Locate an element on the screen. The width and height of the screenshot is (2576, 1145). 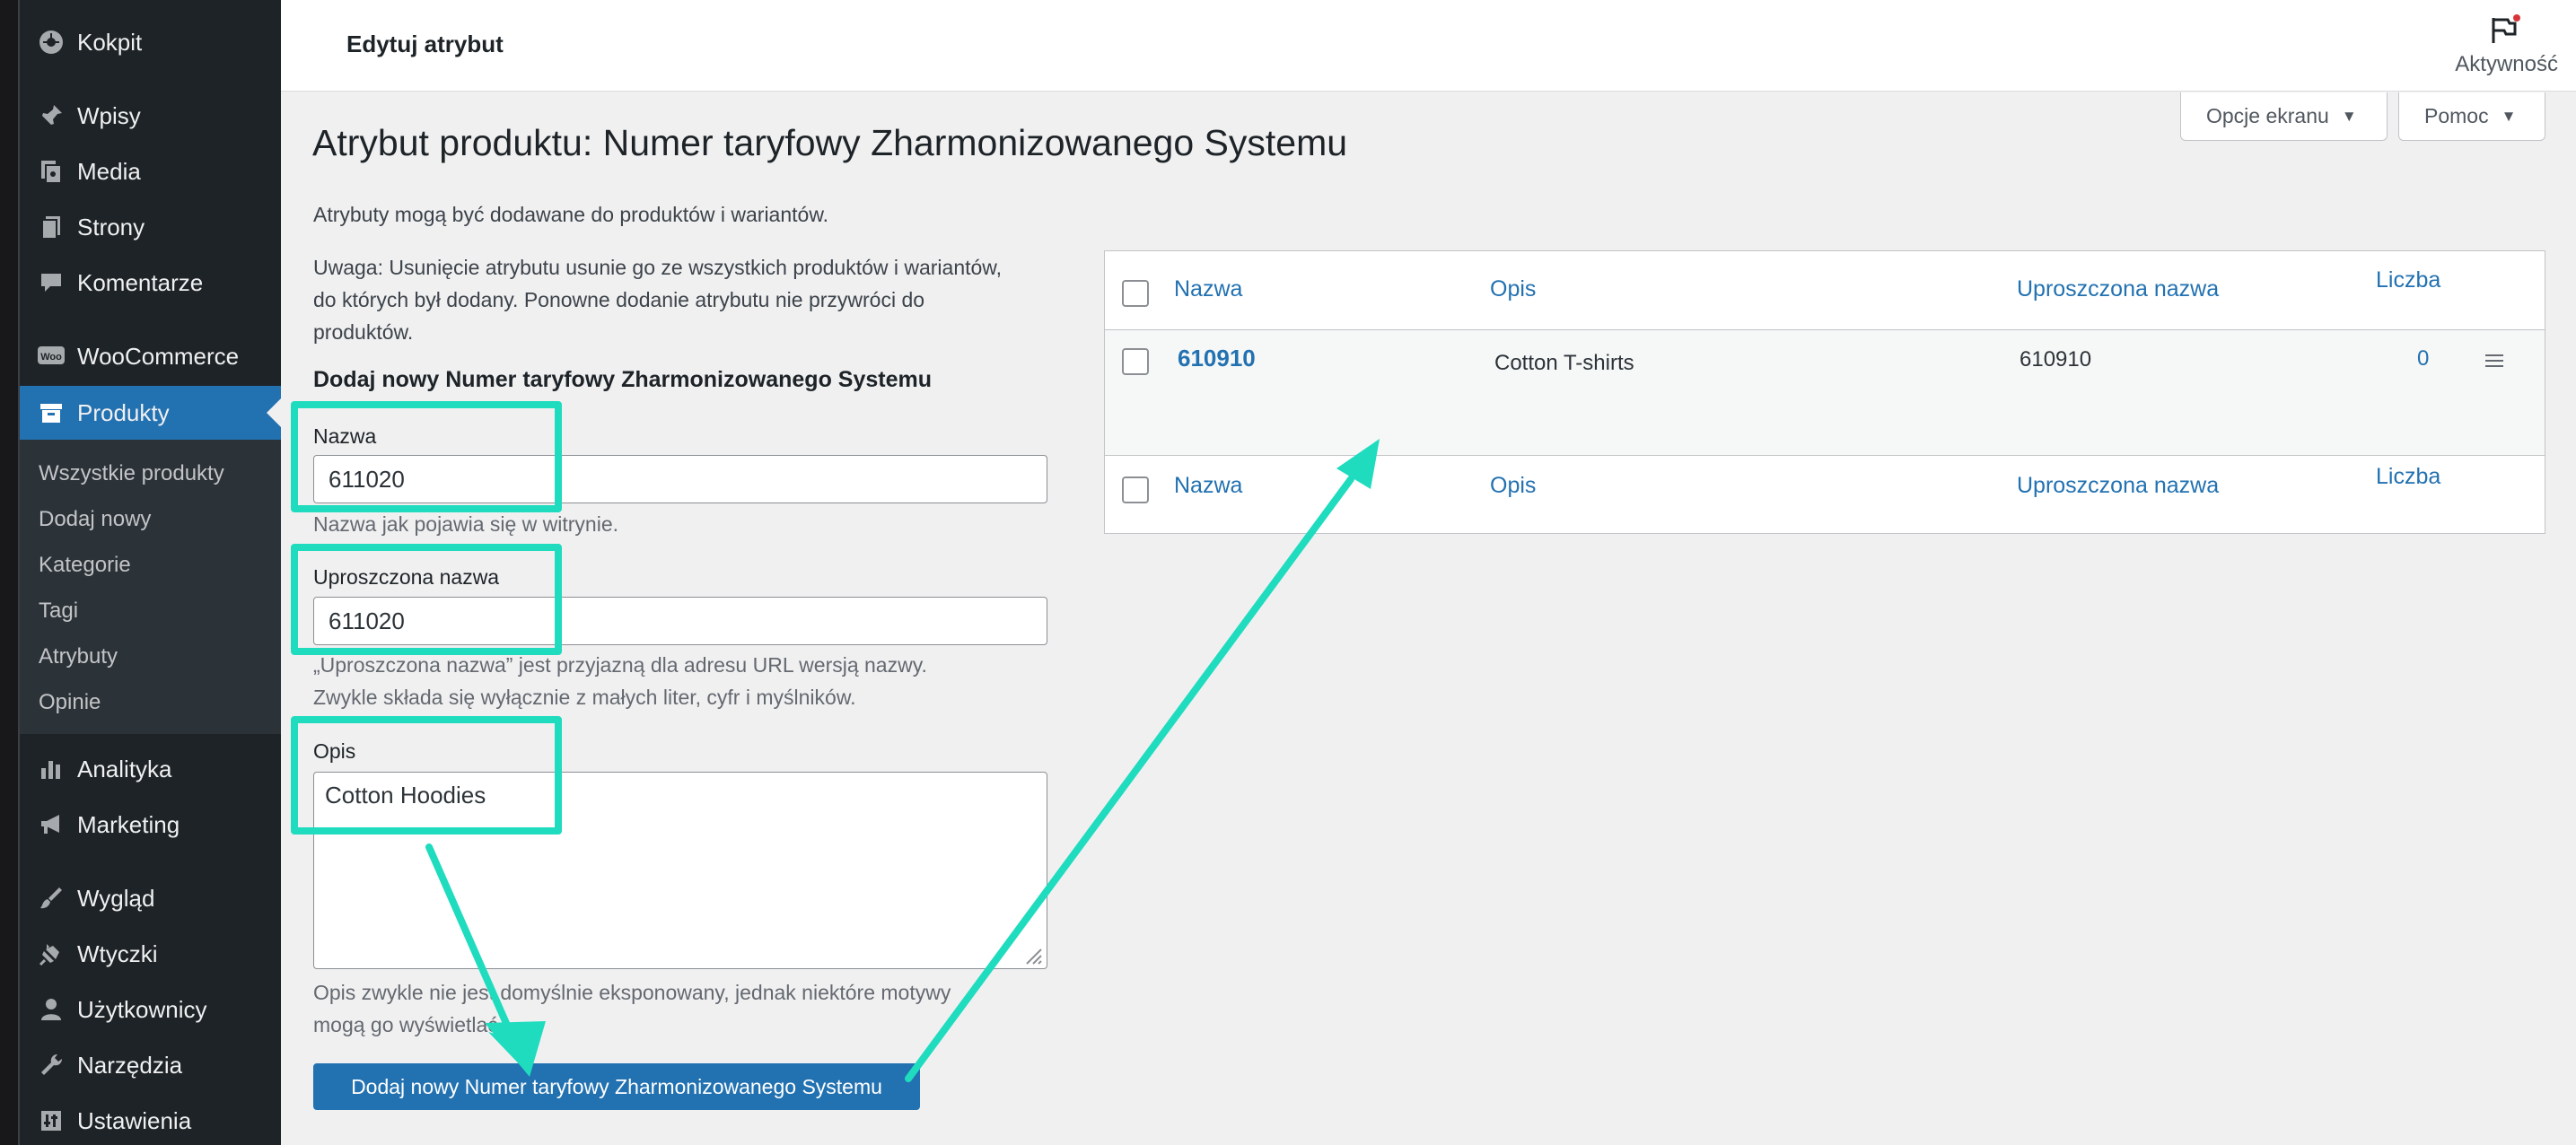
flag-icon is located at coordinates (2504, 31).